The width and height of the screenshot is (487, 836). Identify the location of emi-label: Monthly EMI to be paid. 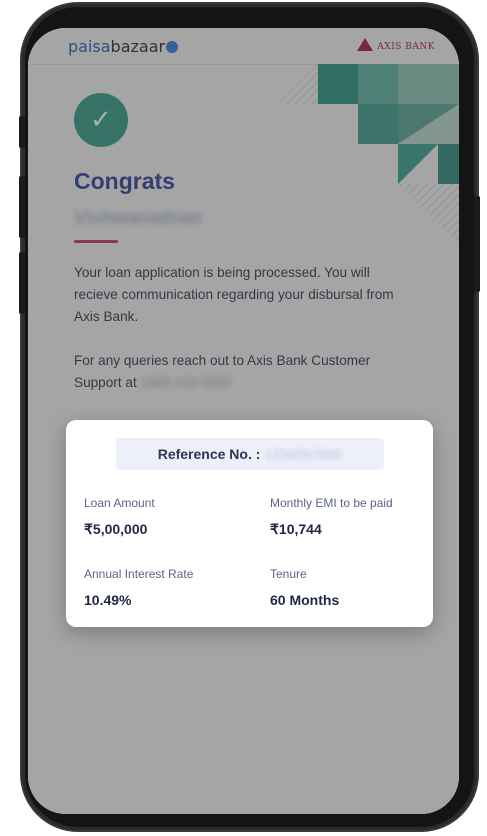
(331, 503).